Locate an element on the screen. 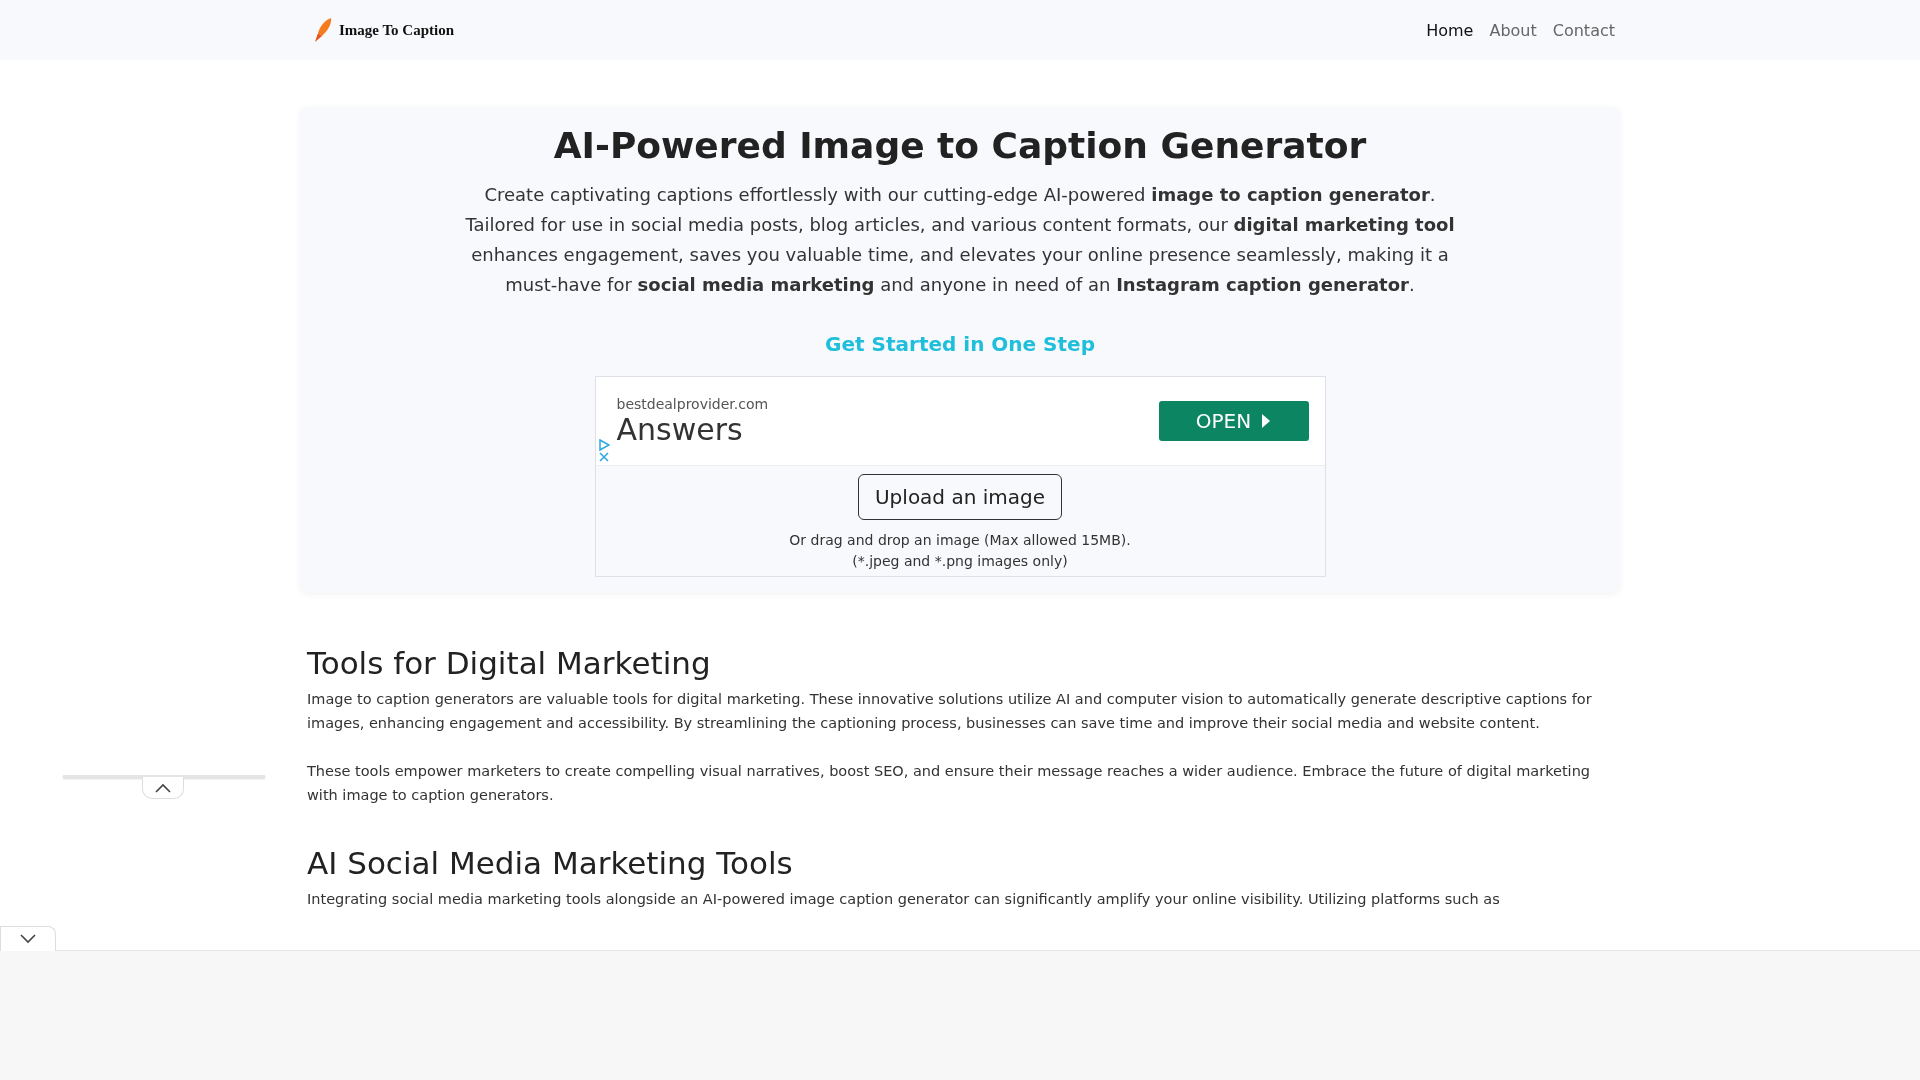 Image resolution: width=1920 pixels, height=1080 pixels. section-heading: Tools for Digital Marketing is located at coordinates (509, 663).